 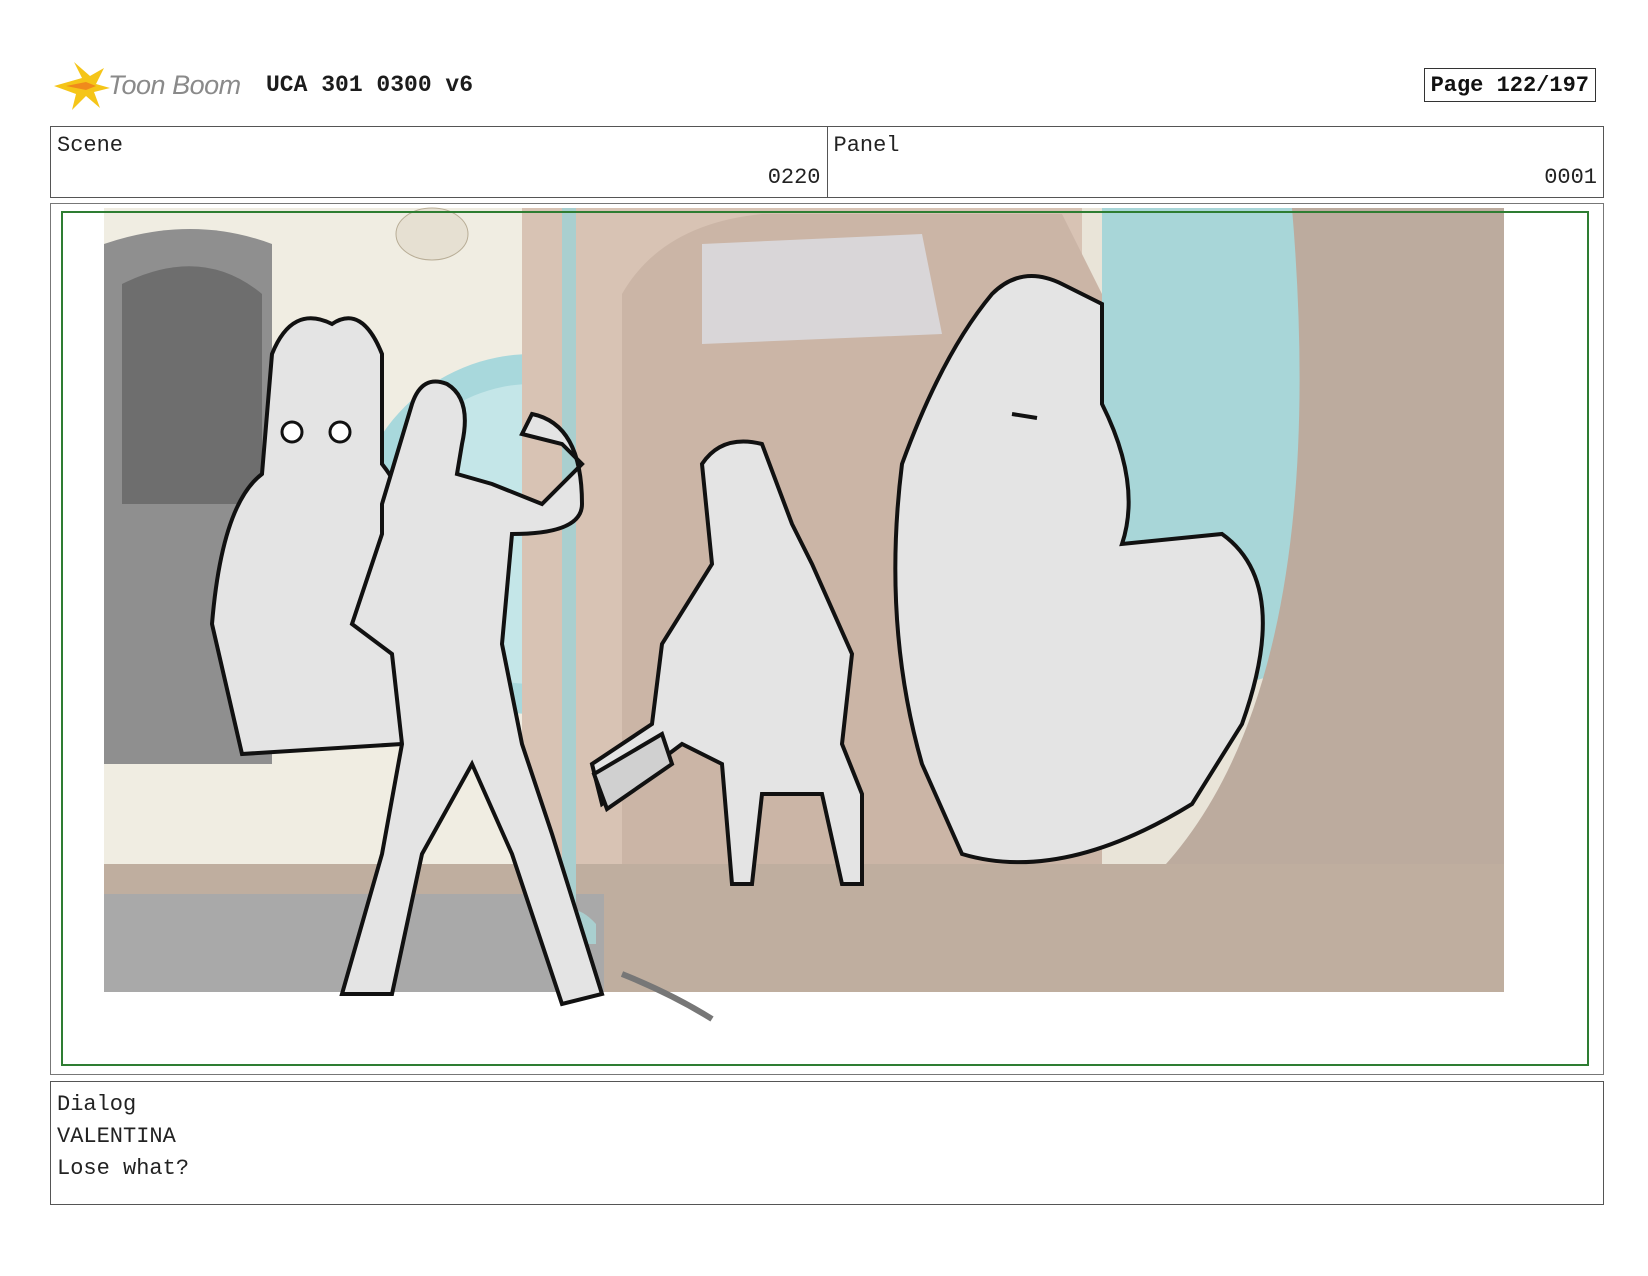 What do you see at coordinates (1570, 177) in the screenshot?
I see `panel-number: 0001` at bounding box center [1570, 177].